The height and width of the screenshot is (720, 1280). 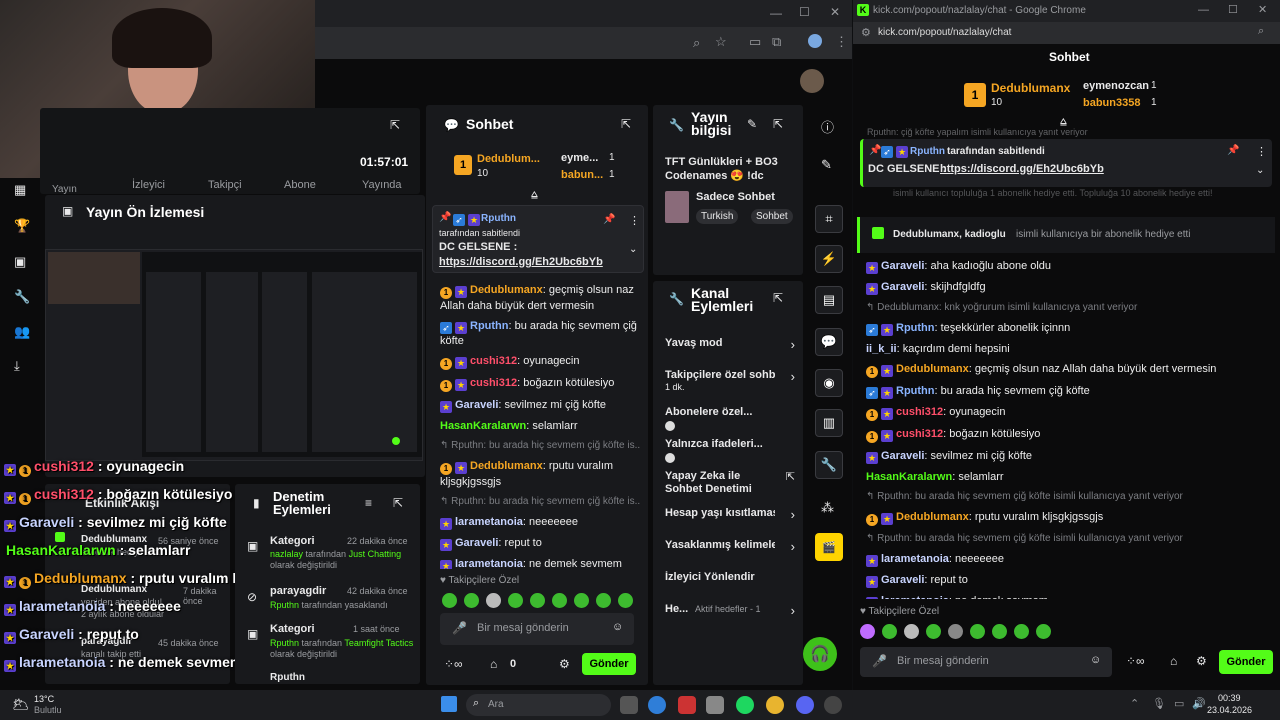 What do you see at coordinates (22, 226) in the screenshot?
I see `trophy-icon: 🏆` at bounding box center [22, 226].